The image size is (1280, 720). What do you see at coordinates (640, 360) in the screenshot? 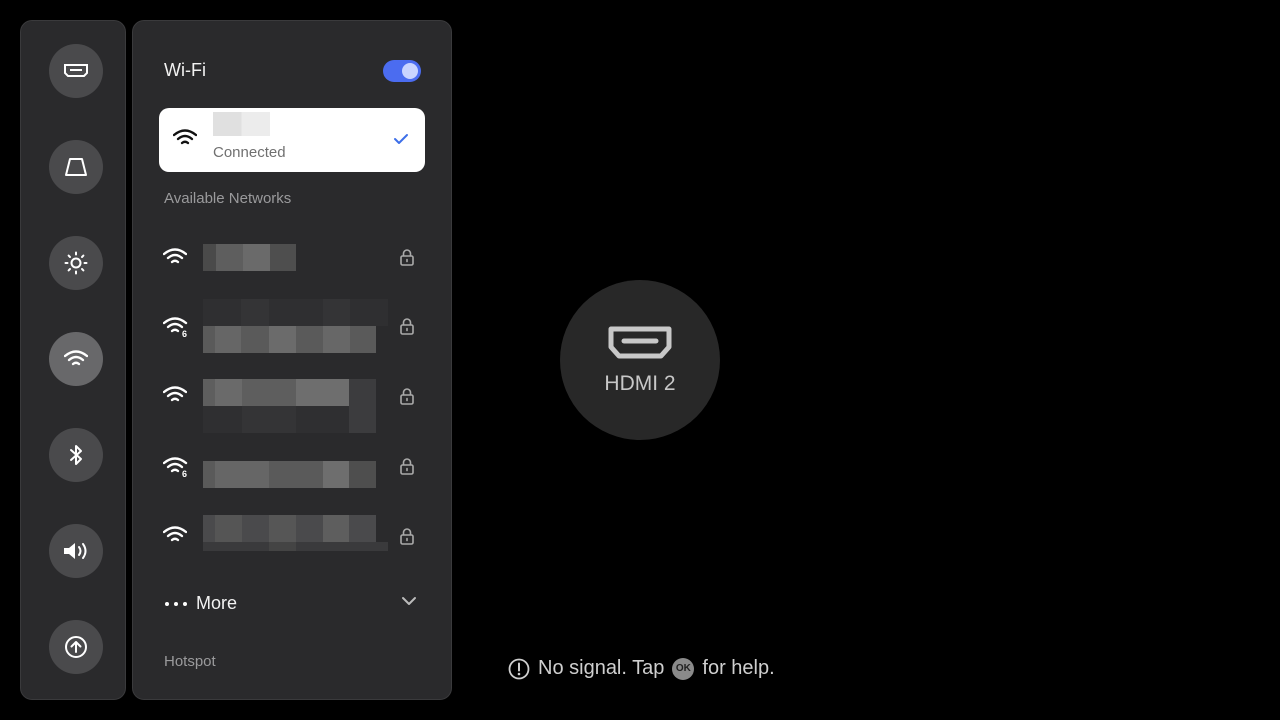
I see `source-indicator: HDMI 2` at bounding box center [640, 360].